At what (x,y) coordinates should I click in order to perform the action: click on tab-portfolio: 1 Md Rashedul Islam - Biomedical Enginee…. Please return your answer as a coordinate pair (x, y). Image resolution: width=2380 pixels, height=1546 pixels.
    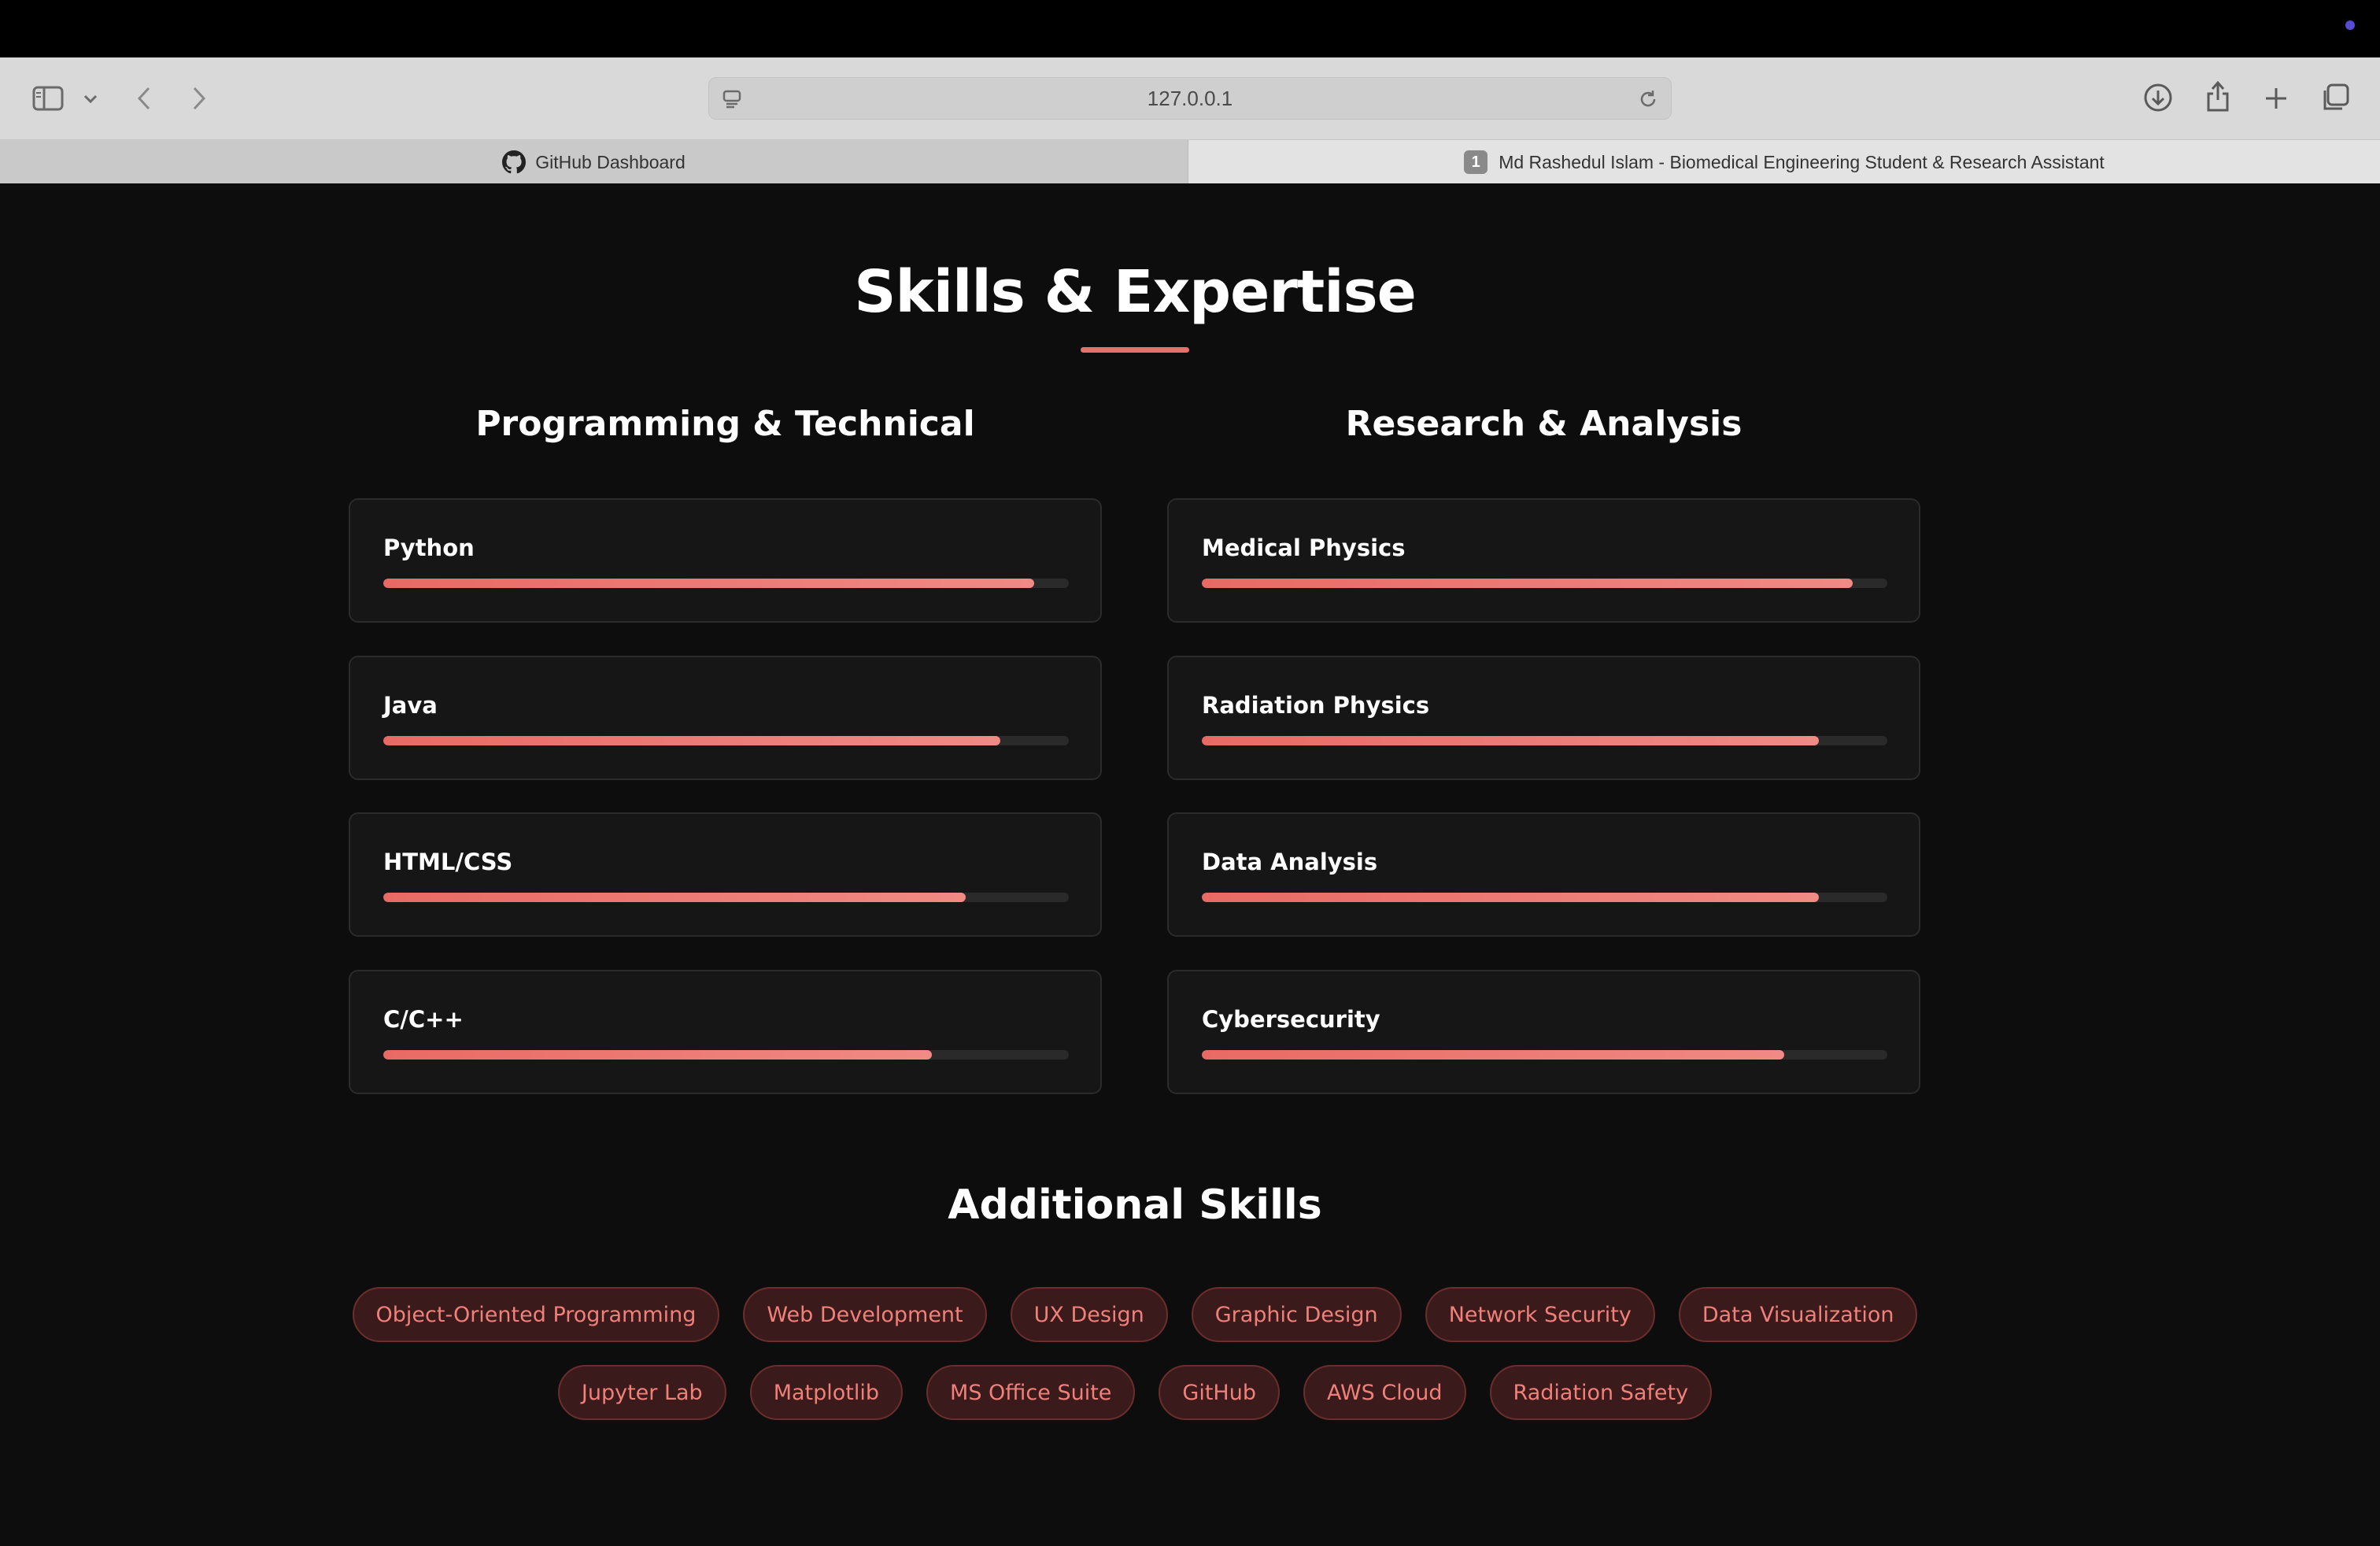
    Looking at the image, I should click on (1784, 162).